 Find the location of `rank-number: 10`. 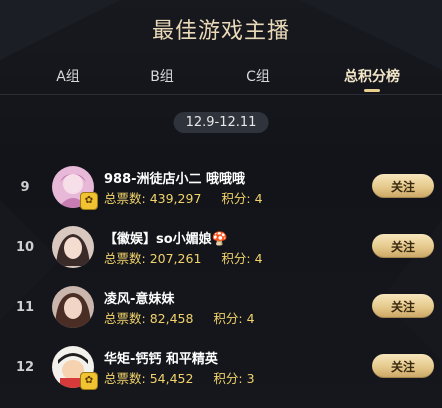

rank-number: 10 is located at coordinates (25, 247).